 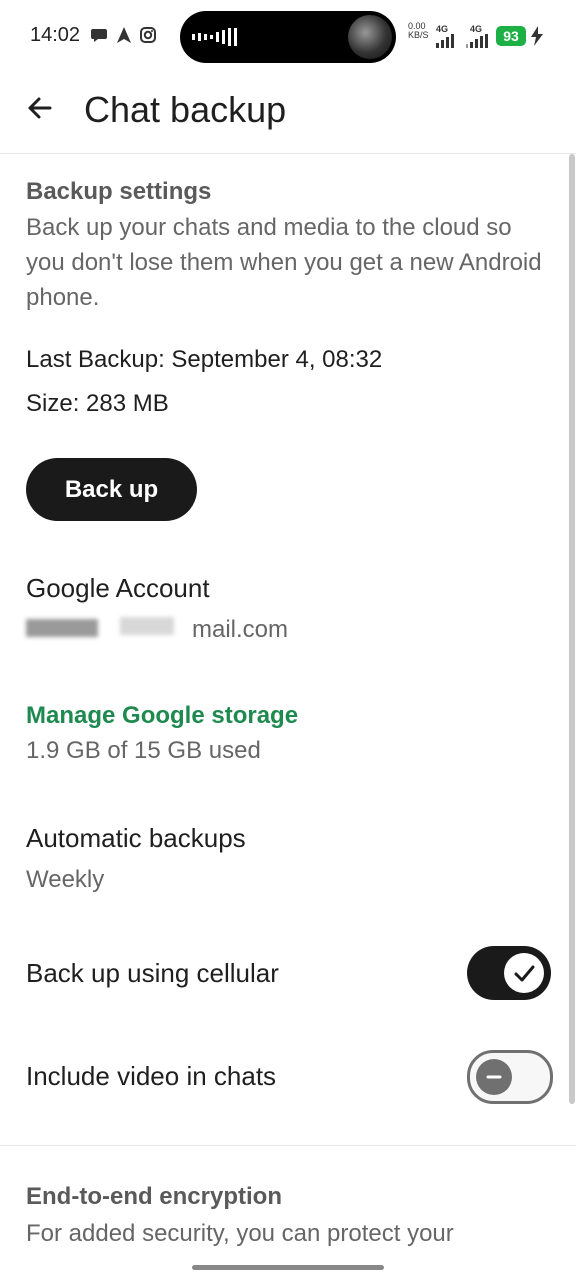 I want to click on signal-2-icon, so click(x=477, y=41).